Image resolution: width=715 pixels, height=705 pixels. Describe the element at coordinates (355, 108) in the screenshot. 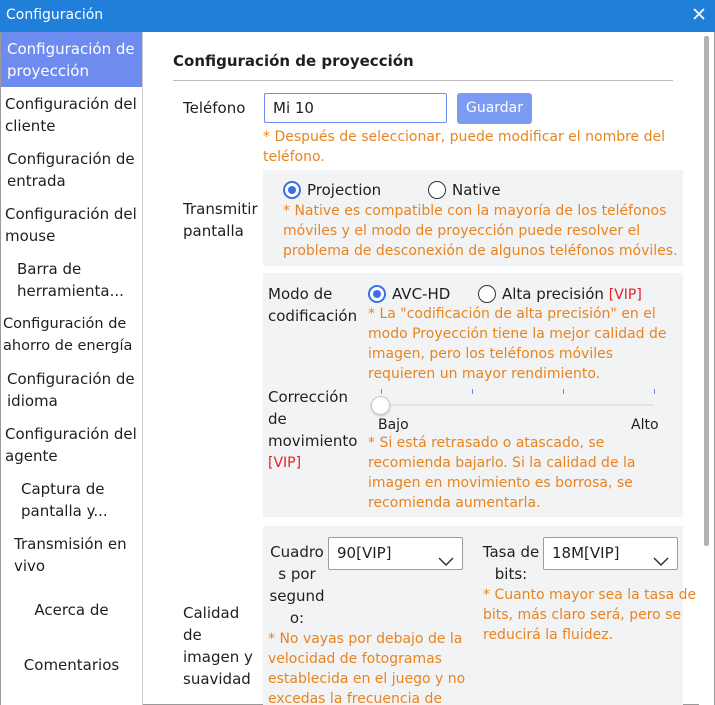

I see `phone-name-input: Mi 10` at that location.